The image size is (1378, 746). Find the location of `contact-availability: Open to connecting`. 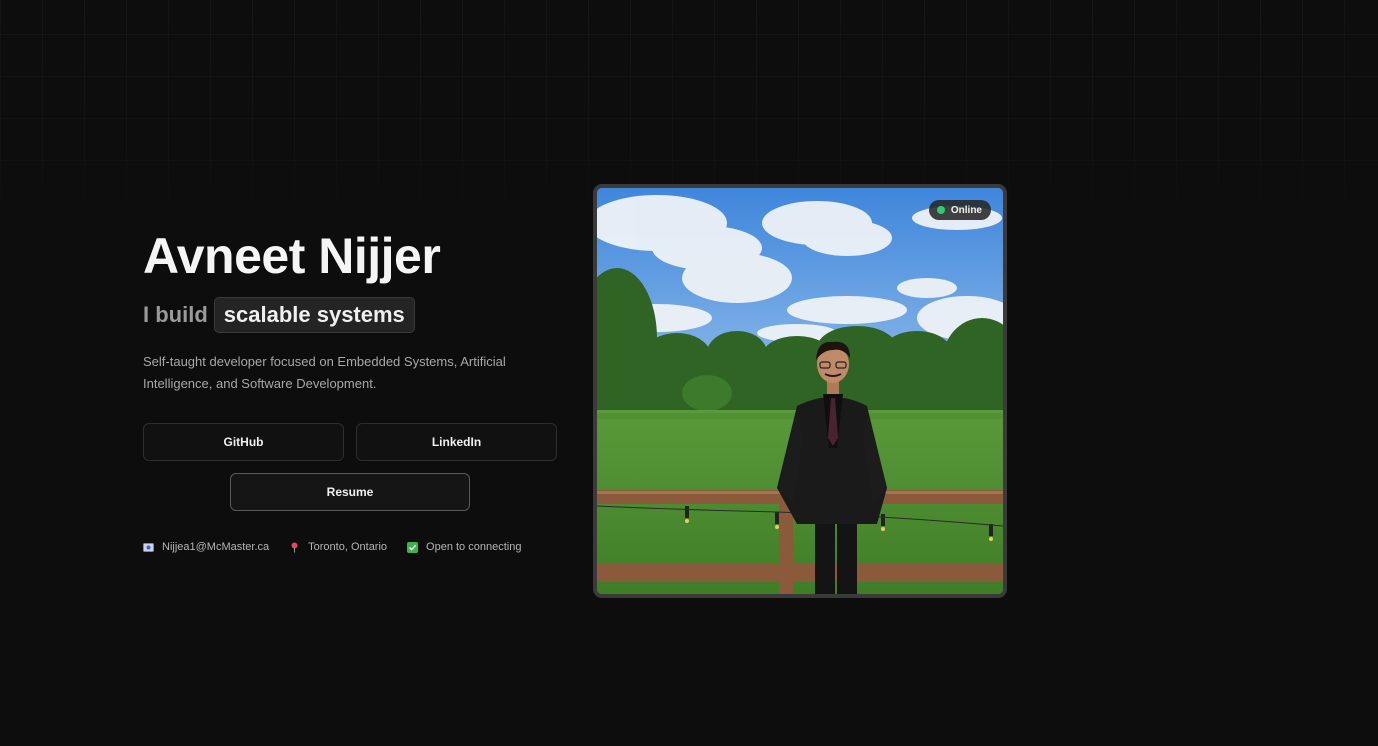

contact-availability: Open to connecting is located at coordinates (464, 547).